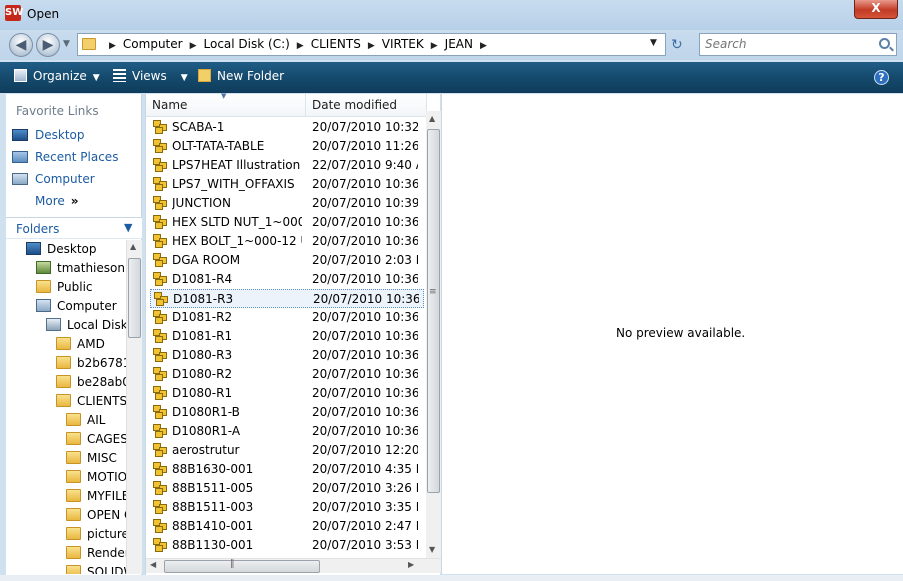 The height and width of the screenshot is (581, 903). Describe the element at coordinates (433, 292) in the screenshot. I see `grip-icon: ≡` at that location.